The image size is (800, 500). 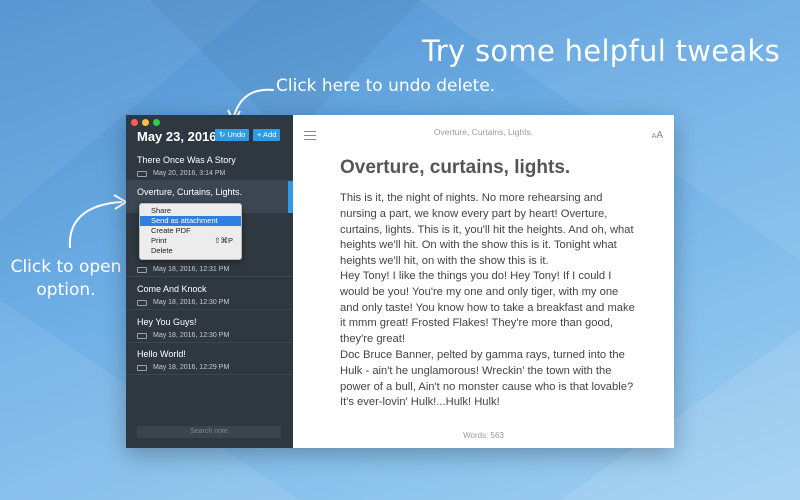 What do you see at coordinates (386, 86) in the screenshot?
I see `undo-callout: Click here to undo delete.` at bounding box center [386, 86].